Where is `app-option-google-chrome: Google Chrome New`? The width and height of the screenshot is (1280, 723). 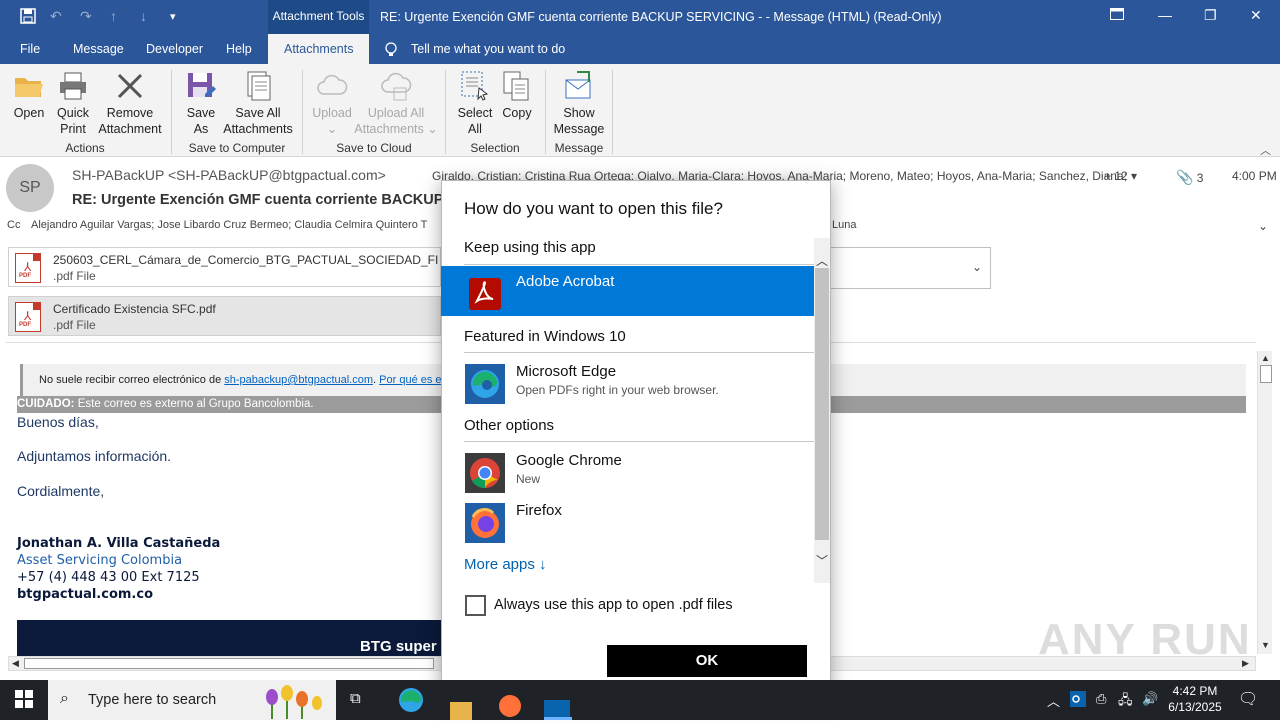 app-option-google-chrome: Google Chrome New is located at coordinates (627, 470).